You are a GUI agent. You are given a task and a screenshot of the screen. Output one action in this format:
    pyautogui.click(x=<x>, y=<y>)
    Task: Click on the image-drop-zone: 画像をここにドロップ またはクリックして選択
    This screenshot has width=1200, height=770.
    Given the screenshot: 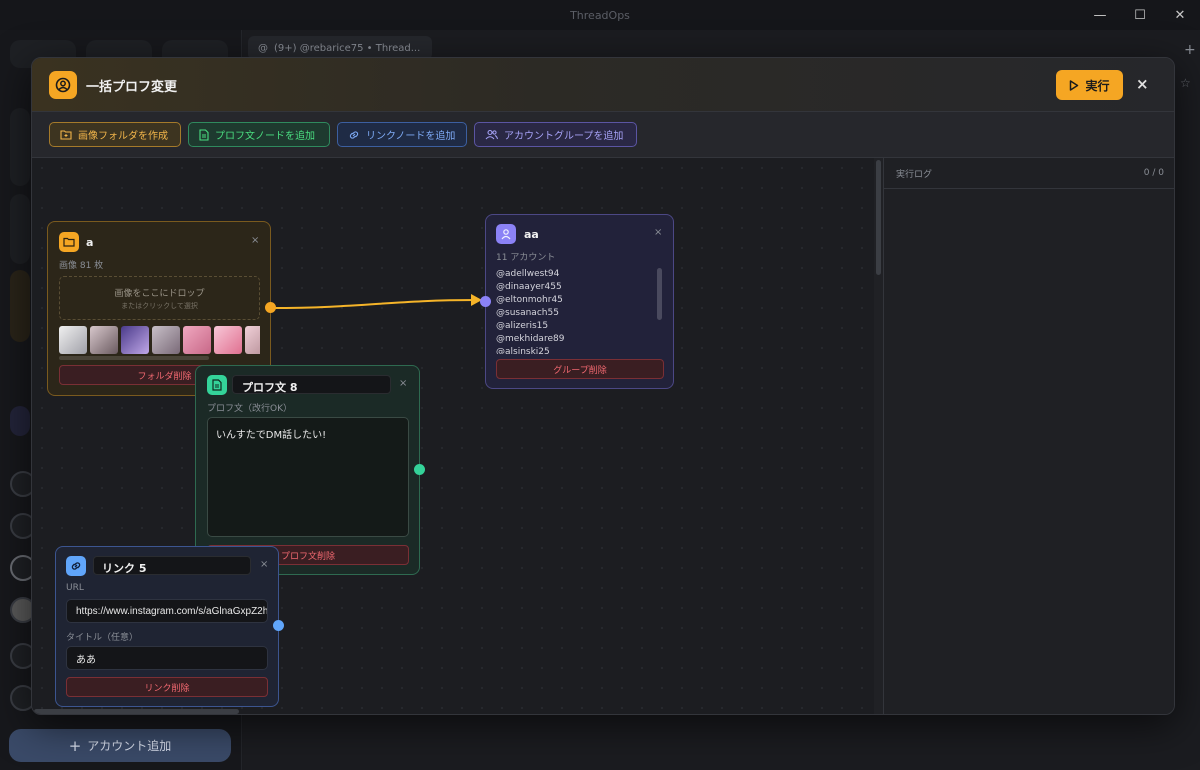 What is the action you would take?
    pyautogui.click(x=159, y=298)
    